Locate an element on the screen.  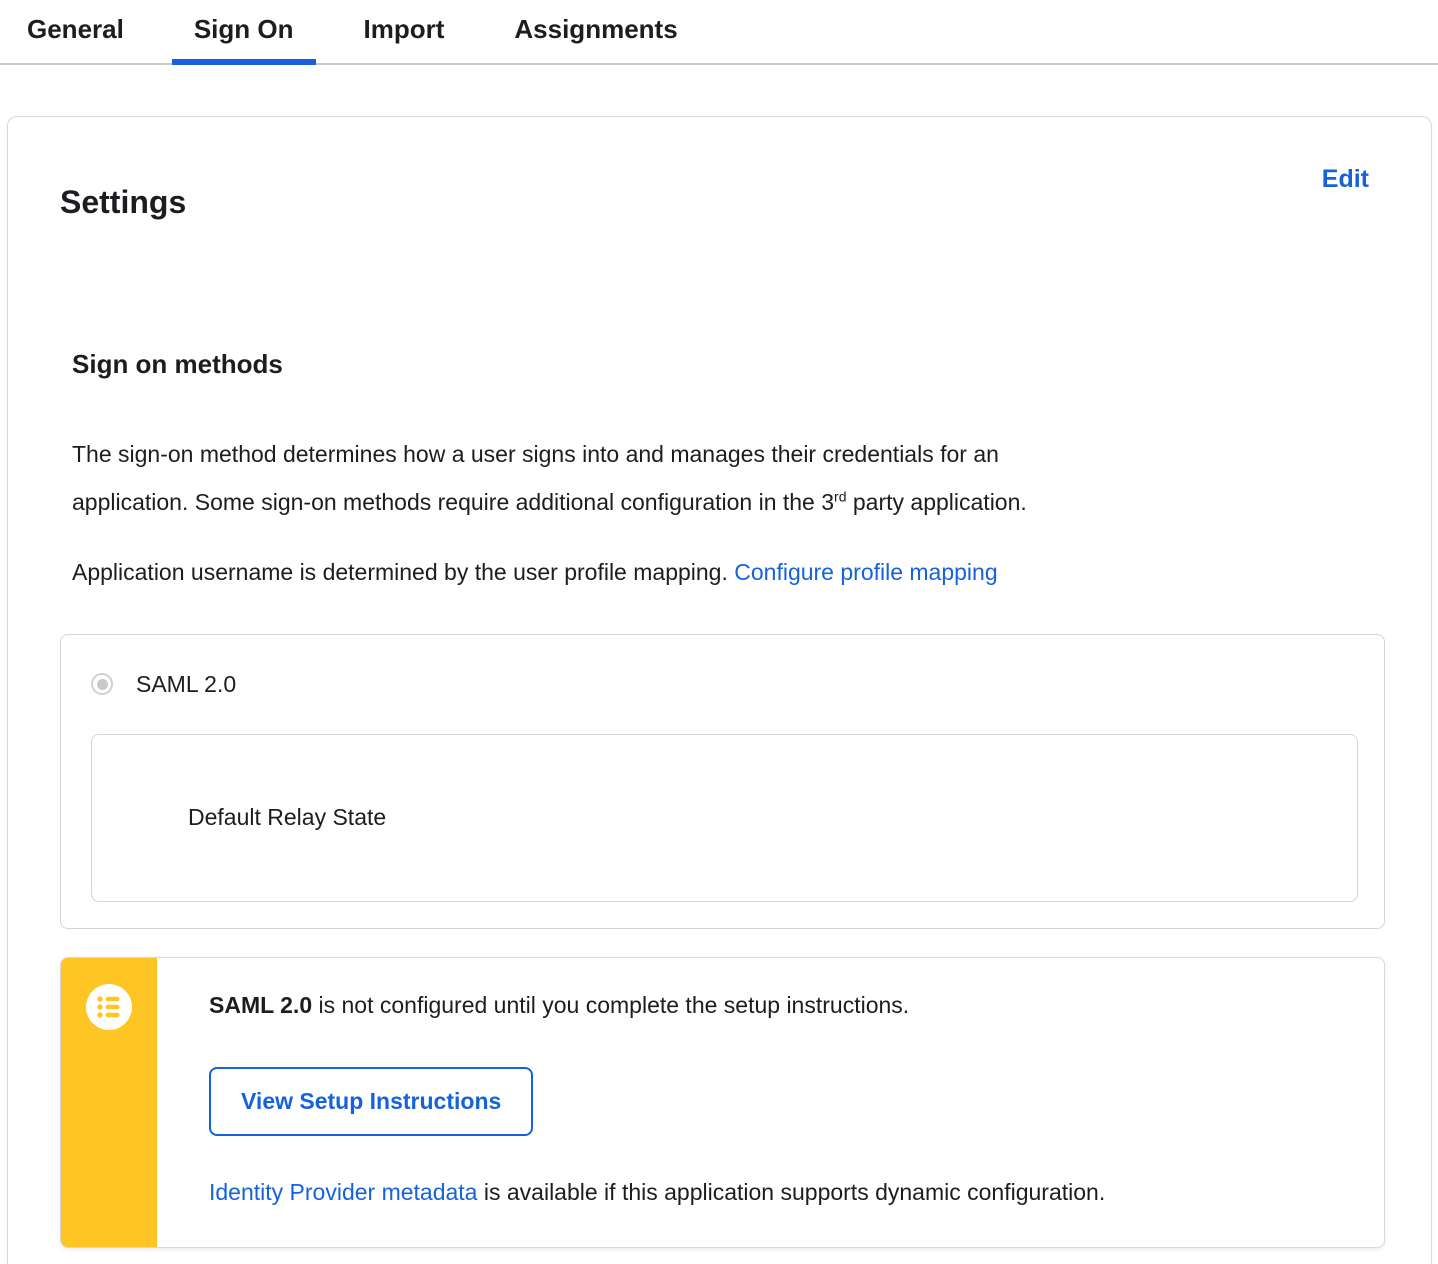
bulleted-list-icon is located at coordinates (109, 1006).